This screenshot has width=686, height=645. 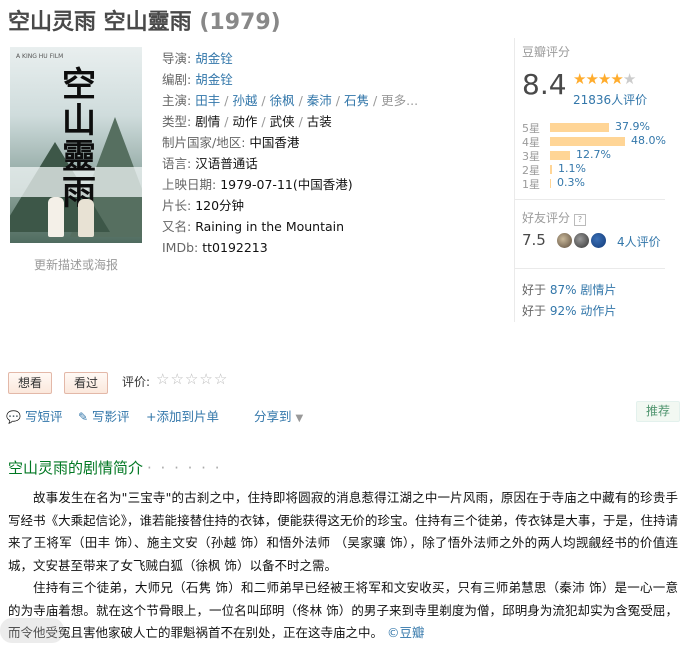 What do you see at coordinates (610, 99) in the screenshot?
I see `rating-people-link: 21836人评价` at bounding box center [610, 99].